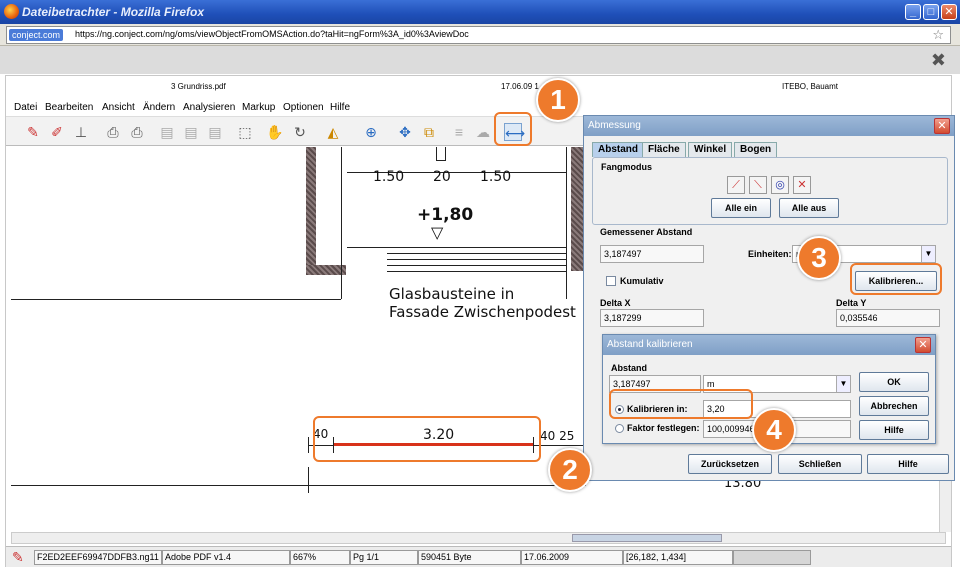  I want to click on menu-ansicht: Ansicht, so click(118, 107).